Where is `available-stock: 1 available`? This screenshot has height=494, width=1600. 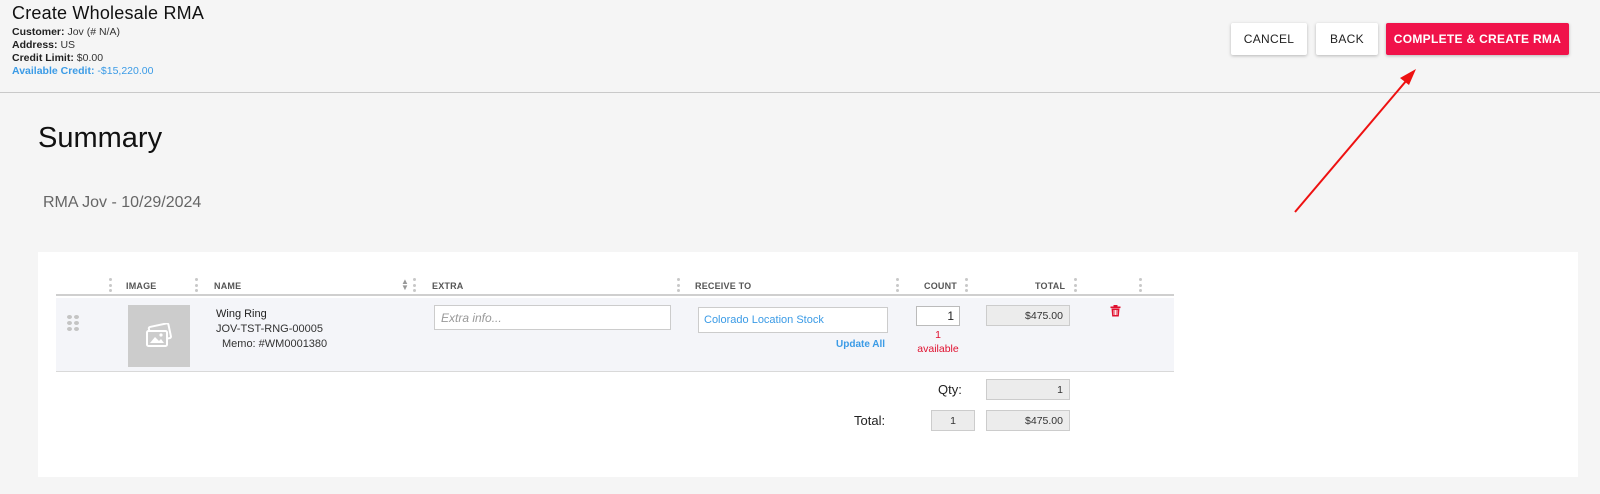 available-stock: 1 available is located at coordinates (938, 342).